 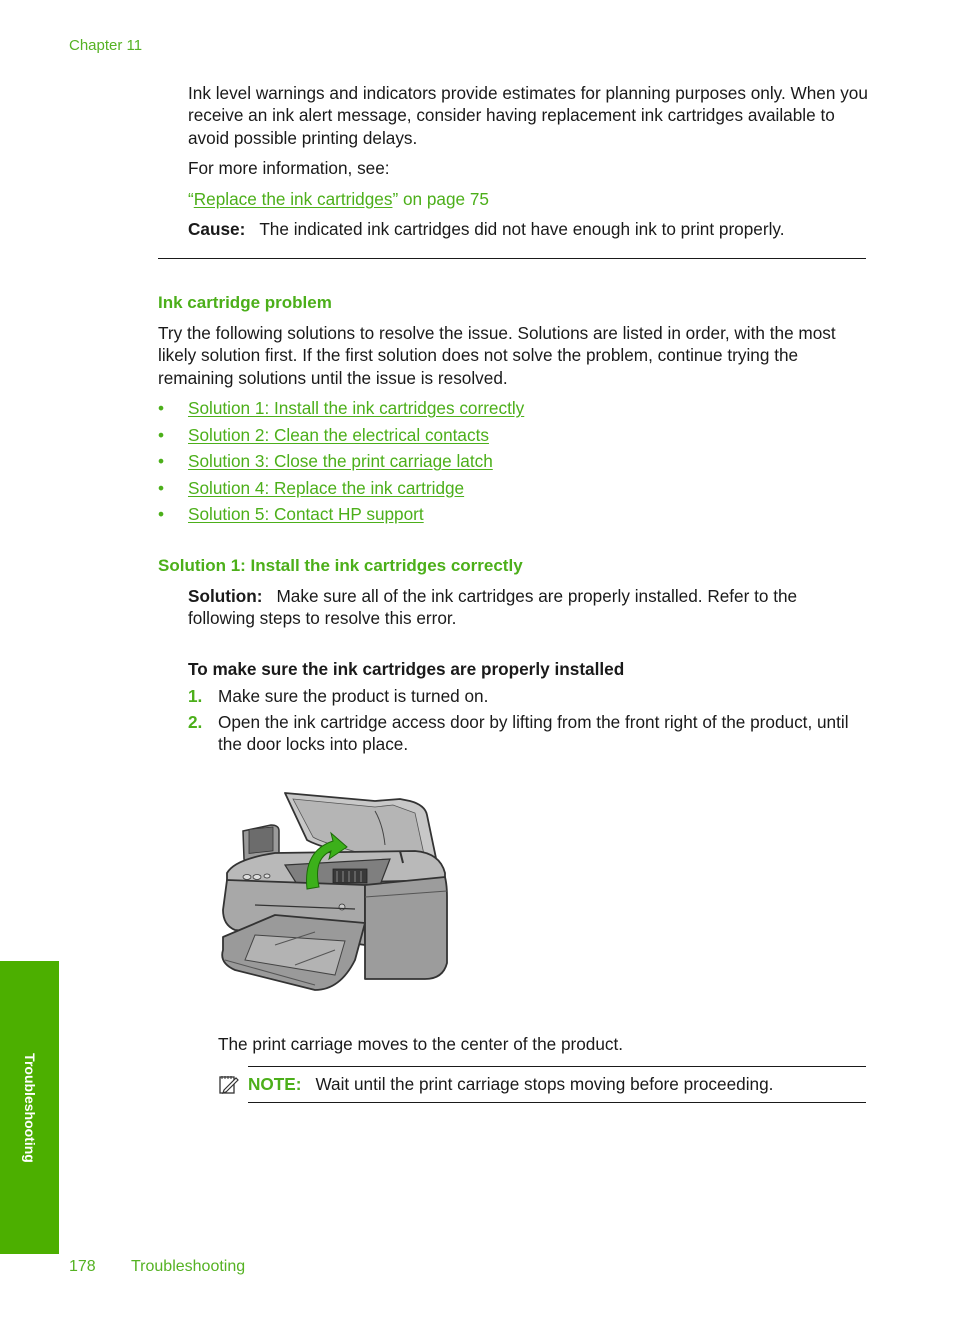 I want to click on more-info-text: For more information, see:, so click(x=289, y=168).